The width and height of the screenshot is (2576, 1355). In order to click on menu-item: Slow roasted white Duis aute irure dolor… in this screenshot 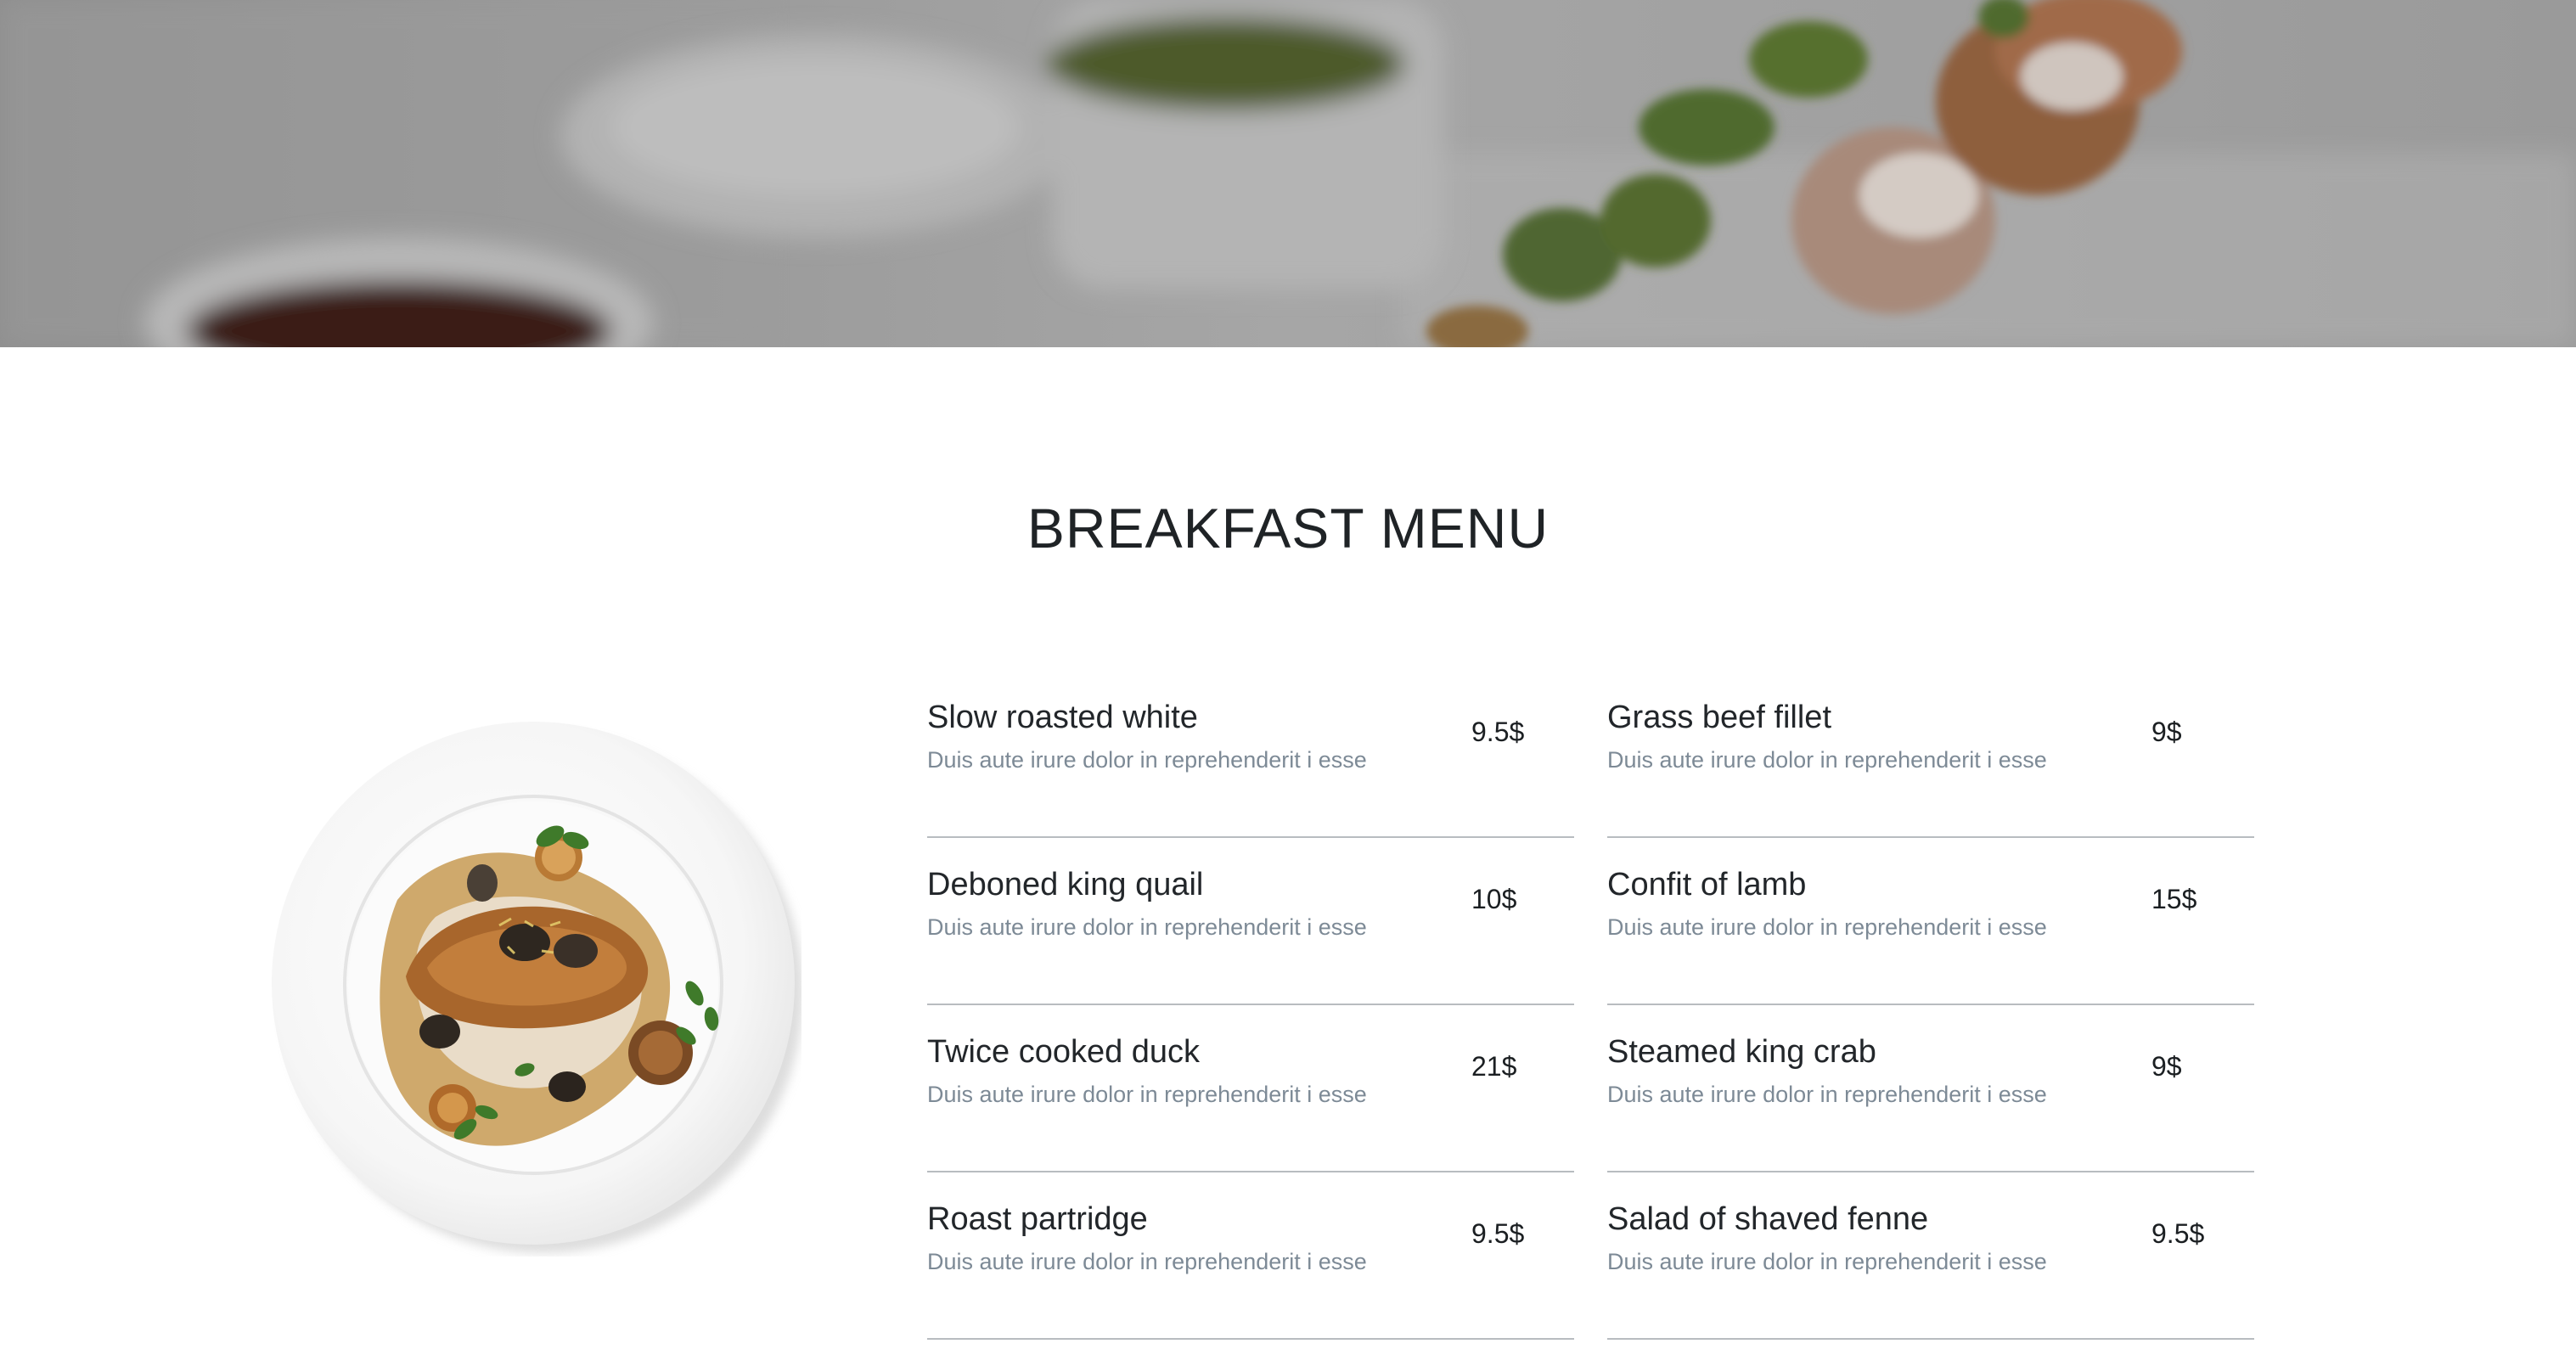, I will do `click(1250, 754)`.